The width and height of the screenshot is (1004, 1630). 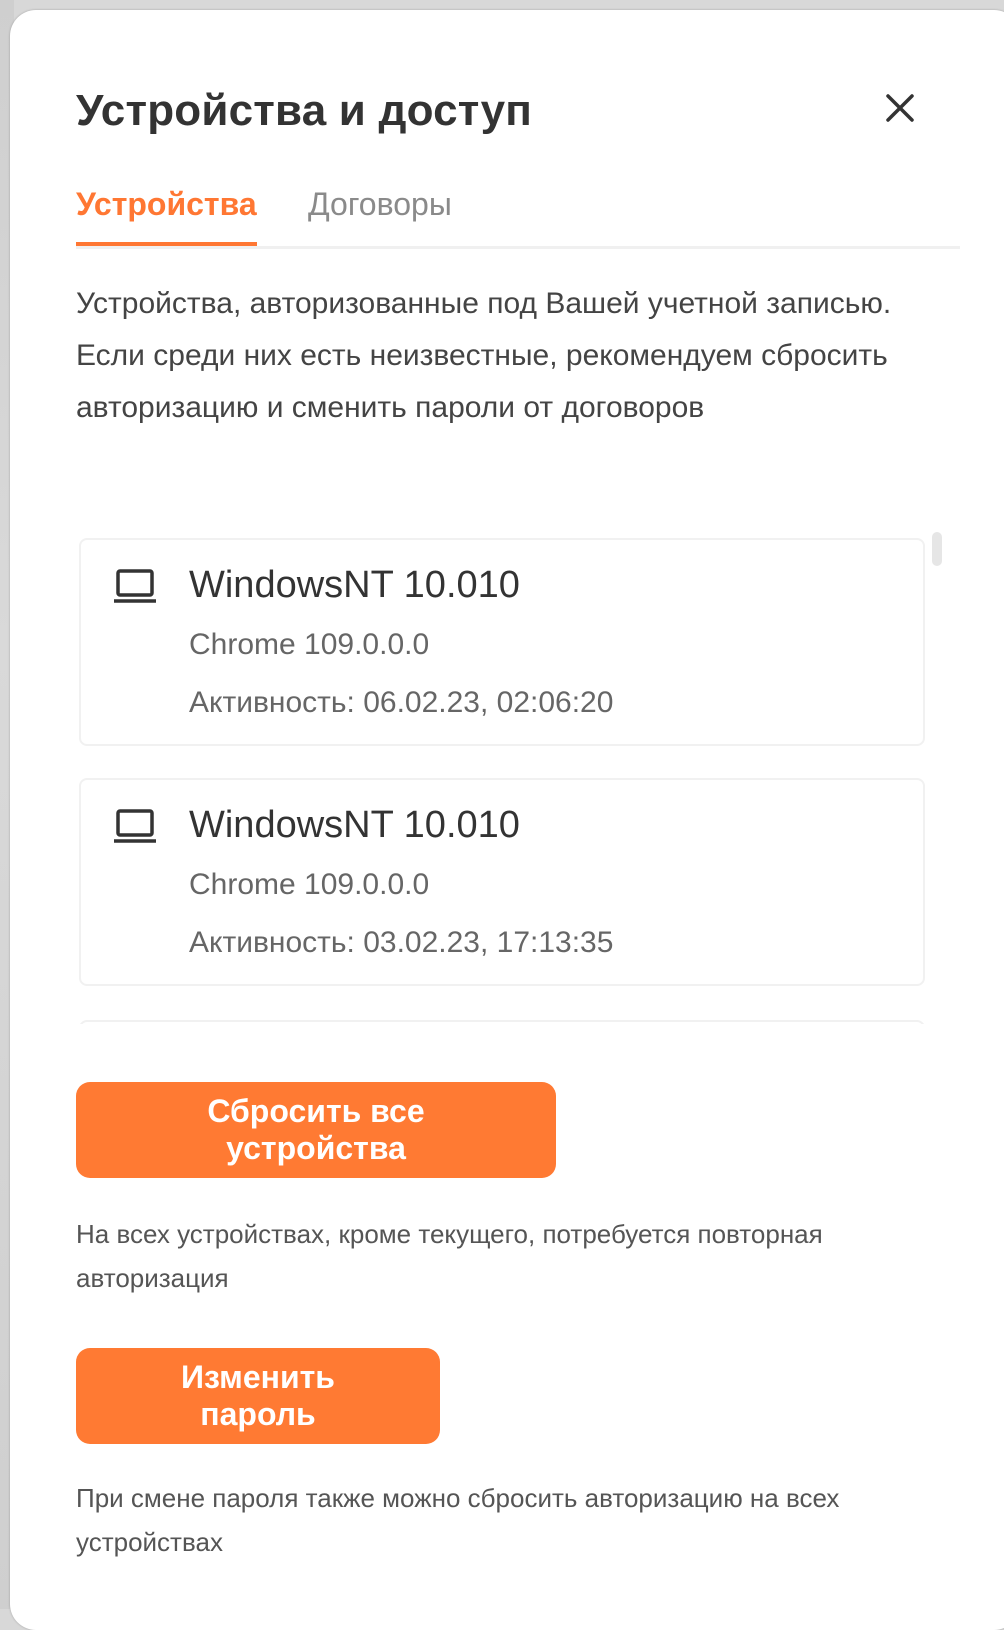 What do you see at coordinates (401, 942) in the screenshot?
I see `device-activity: Активность: 03.02.23, 17:13:35` at bounding box center [401, 942].